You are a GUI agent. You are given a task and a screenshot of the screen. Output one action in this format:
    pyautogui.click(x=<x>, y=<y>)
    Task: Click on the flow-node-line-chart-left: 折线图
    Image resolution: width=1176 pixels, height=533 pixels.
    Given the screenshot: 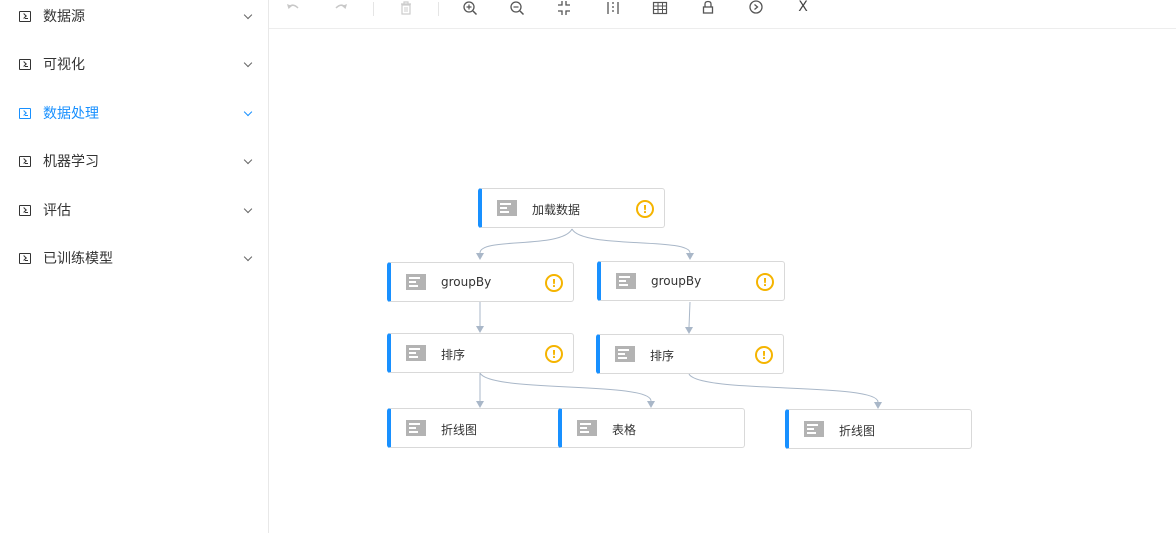 What is the action you would take?
    pyautogui.click(x=474, y=428)
    